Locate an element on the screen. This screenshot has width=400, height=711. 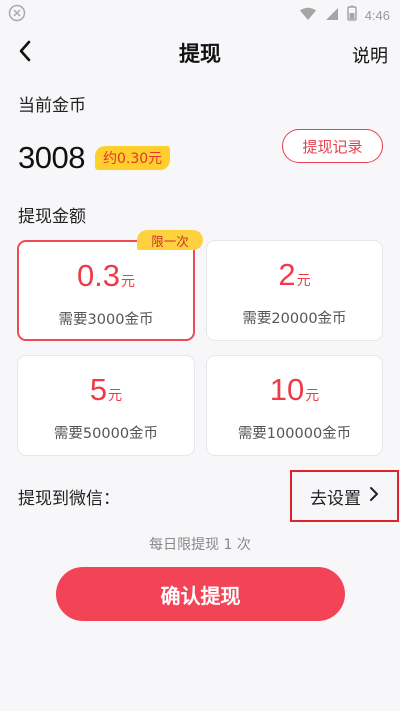
balance-row: 3008 约0.30元 is located at coordinates (94, 158).